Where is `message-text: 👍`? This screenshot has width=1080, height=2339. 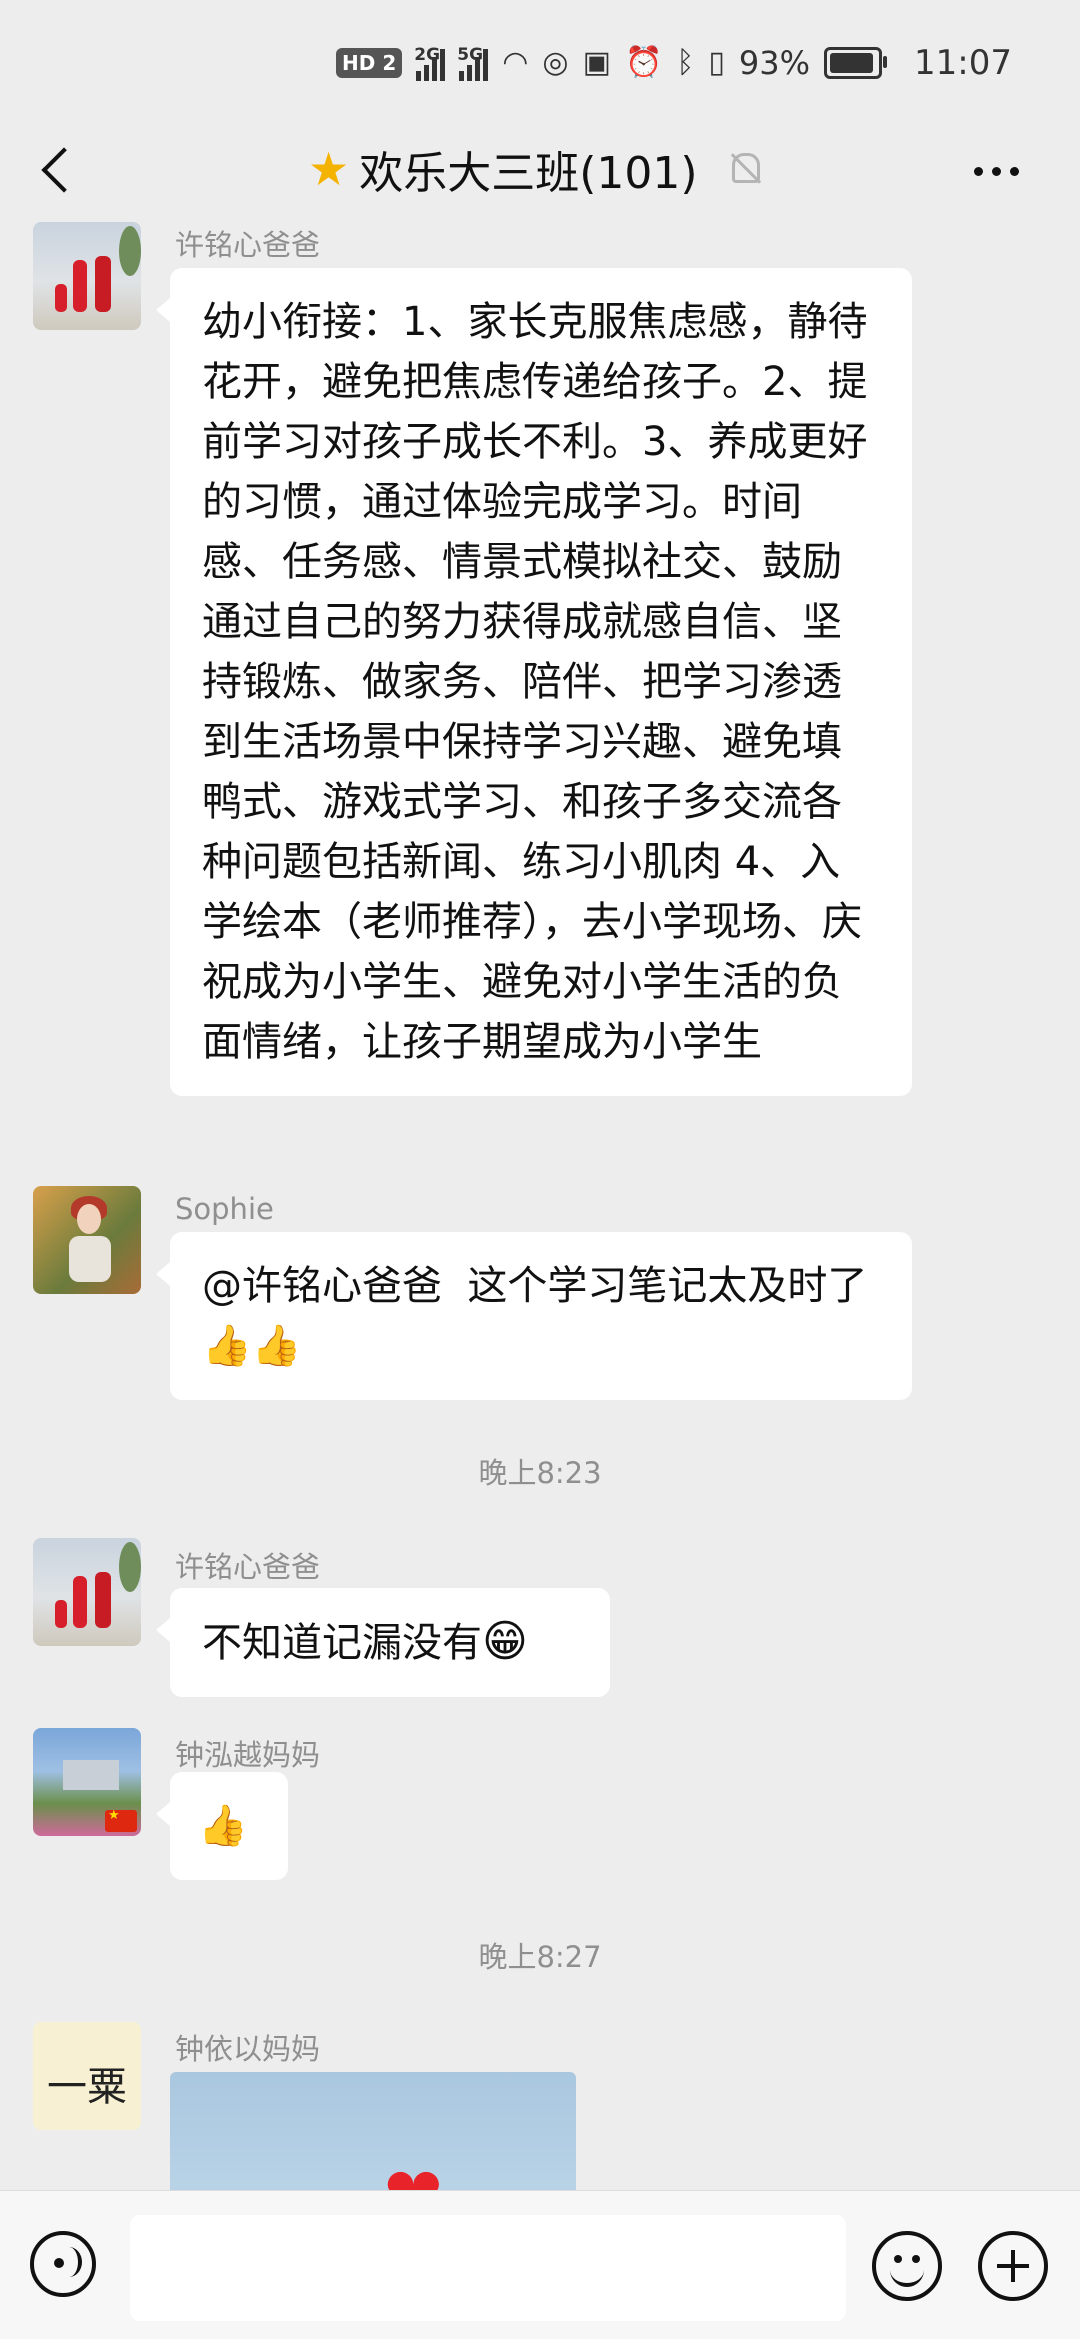
message-text: 👍 is located at coordinates (229, 1826).